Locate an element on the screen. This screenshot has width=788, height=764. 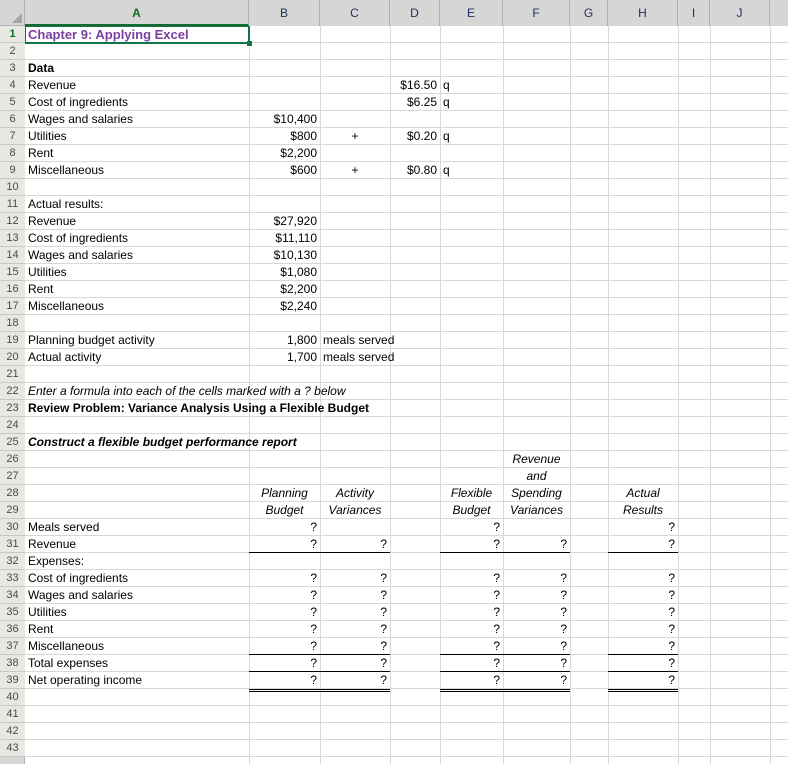
cell-C37: ? is located at coordinates (355, 646).